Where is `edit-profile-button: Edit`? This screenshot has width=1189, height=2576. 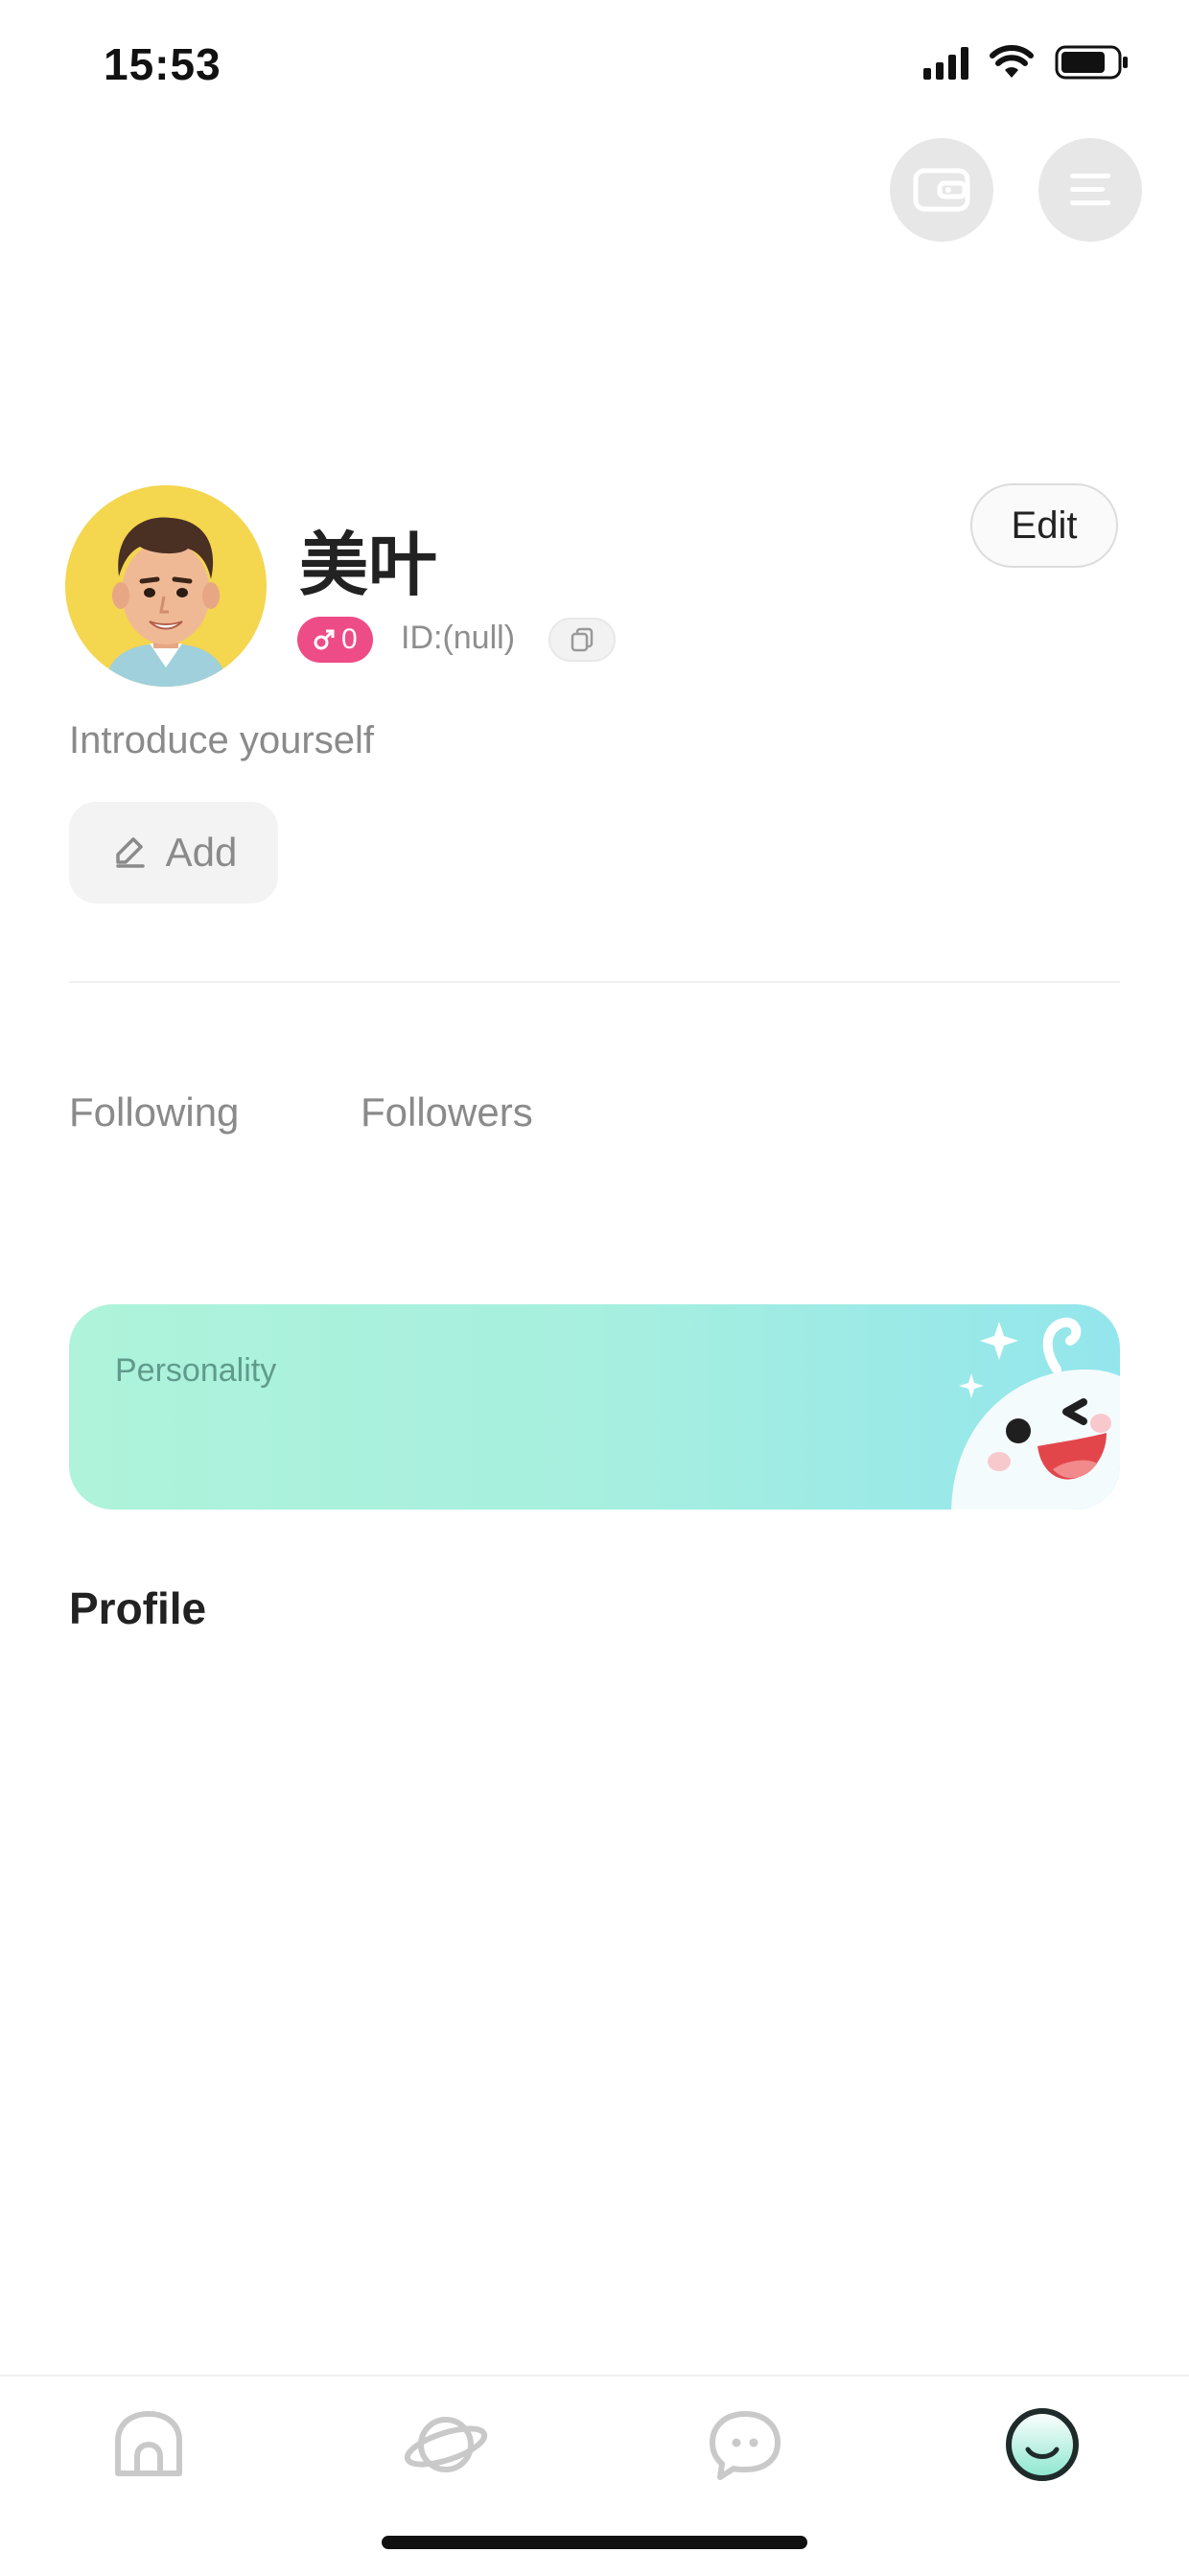
edit-profile-button: Edit is located at coordinates (1044, 525).